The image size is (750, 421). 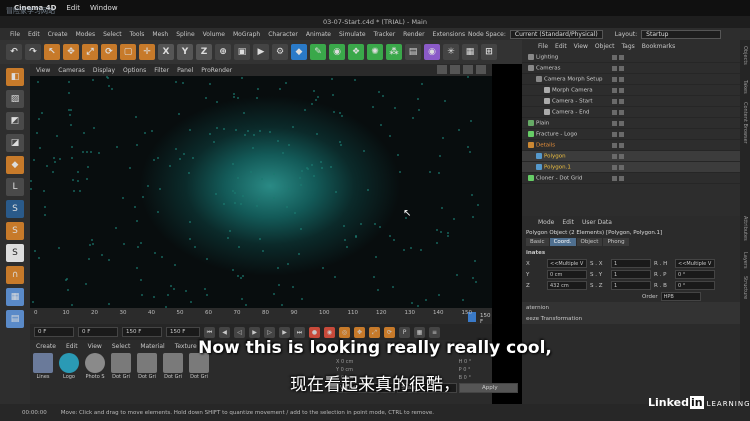 What do you see at coordinates (128, 52) in the screenshot?
I see `box-select-icon: ▢` at bounding box center [128, 52].